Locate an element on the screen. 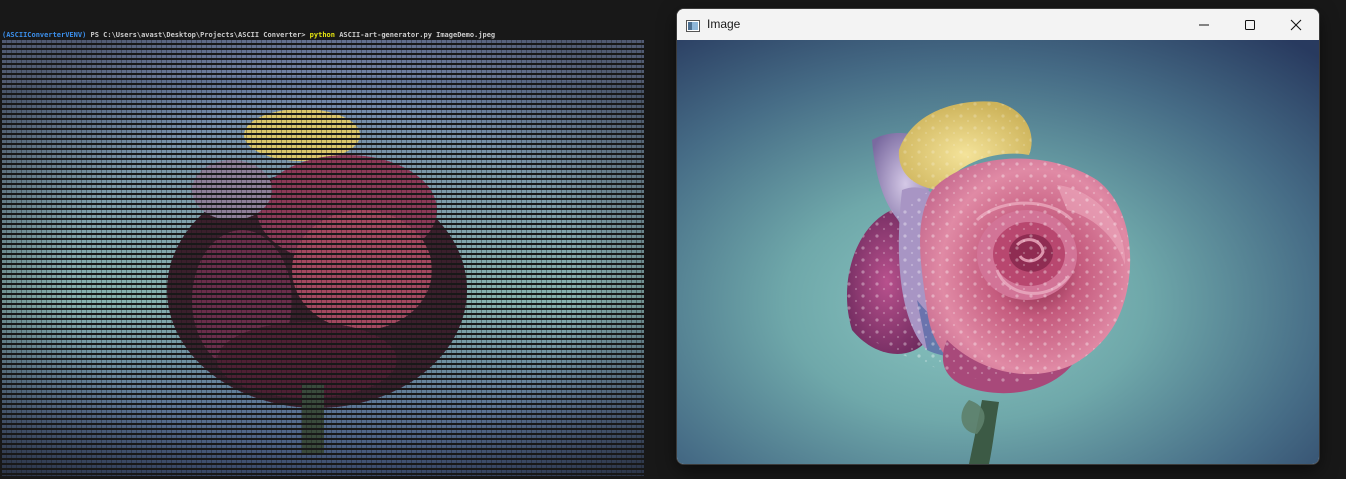 The width and height of the screenshot is (1346, 479). image-window-titlebar: Image is located at coordinates (998, 24).